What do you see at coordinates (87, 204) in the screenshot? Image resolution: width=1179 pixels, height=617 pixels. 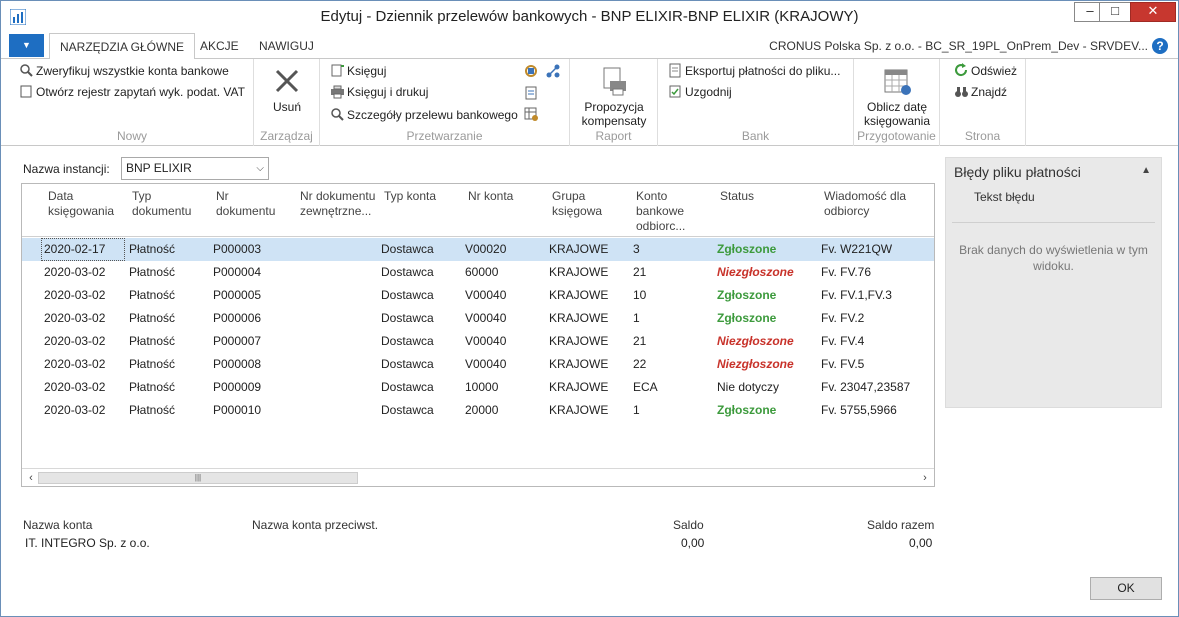 I see `col-header-date: Data księgowania` at bounding box center [87, 204].